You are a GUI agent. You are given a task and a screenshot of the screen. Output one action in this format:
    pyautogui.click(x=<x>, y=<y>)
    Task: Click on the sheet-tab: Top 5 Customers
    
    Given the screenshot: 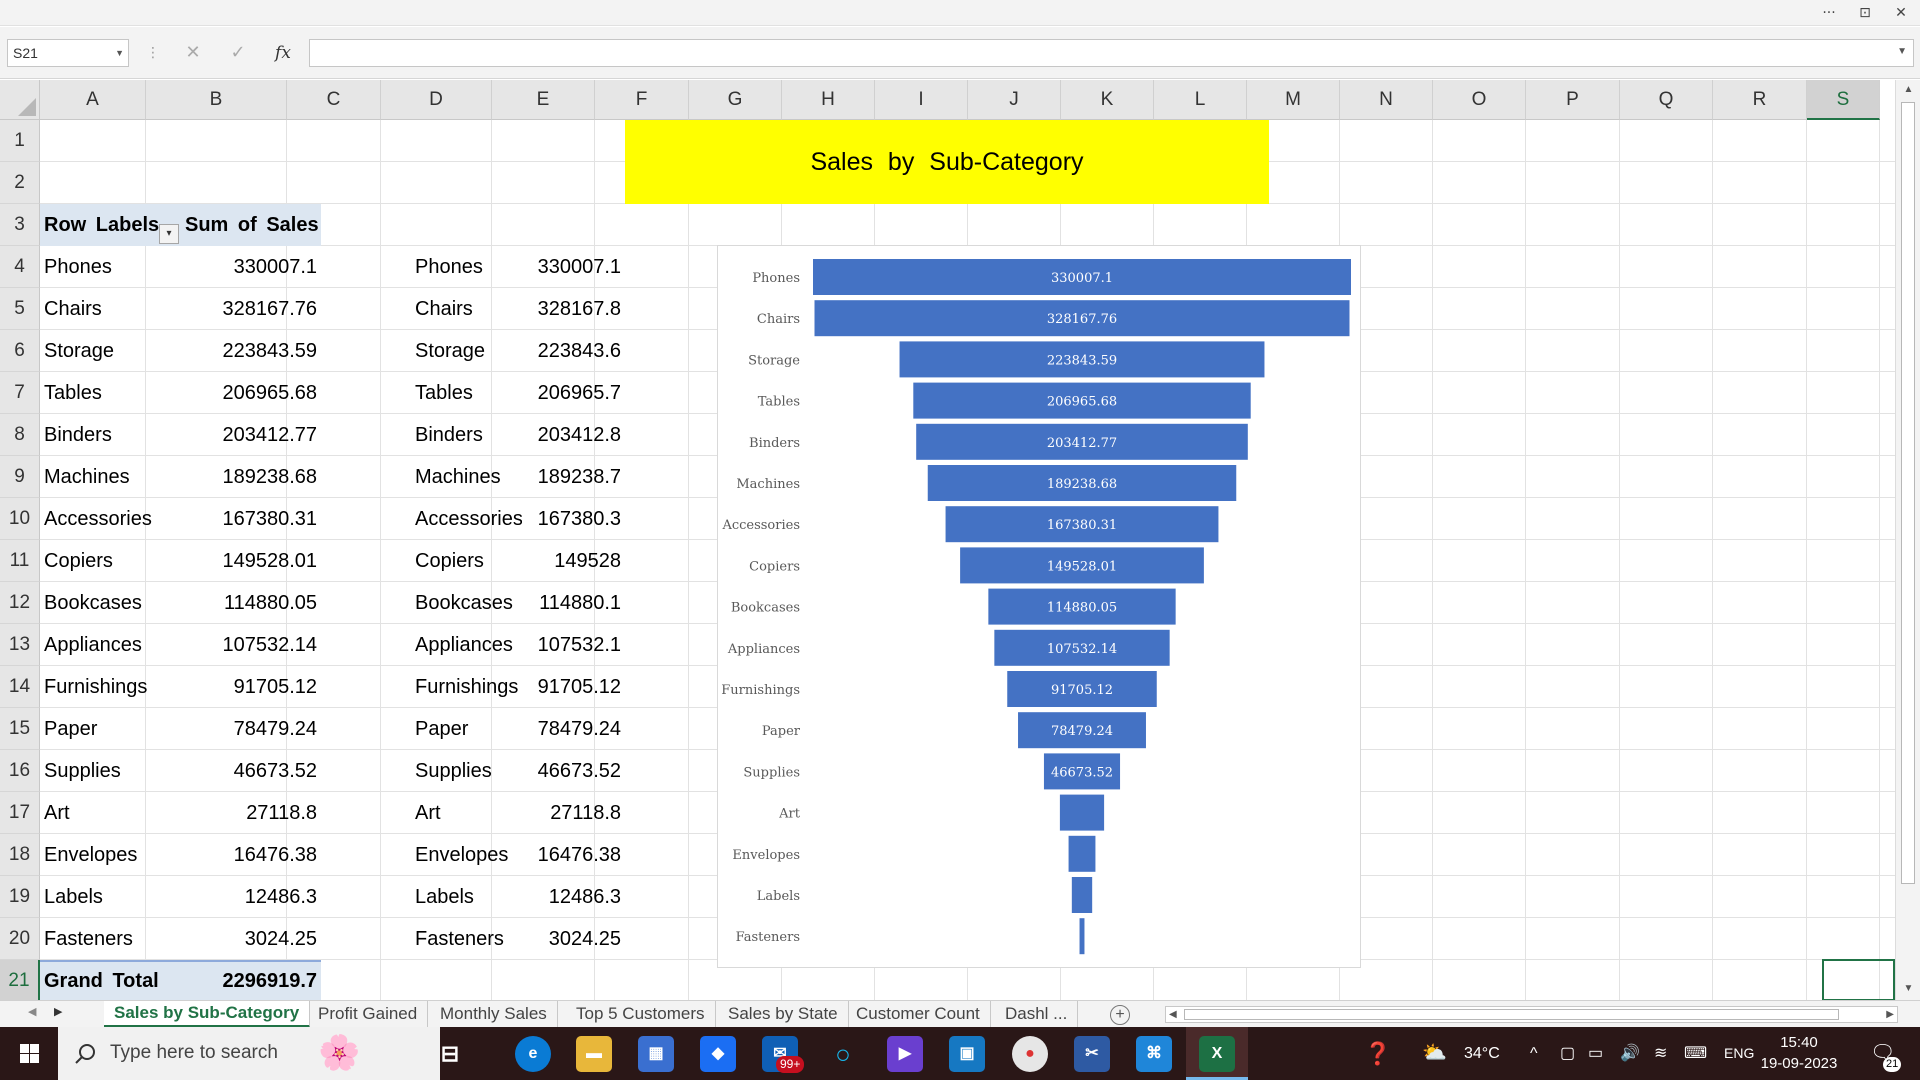 What is the action you would take?
    pyautogui.click(x=641, y=1014)
    